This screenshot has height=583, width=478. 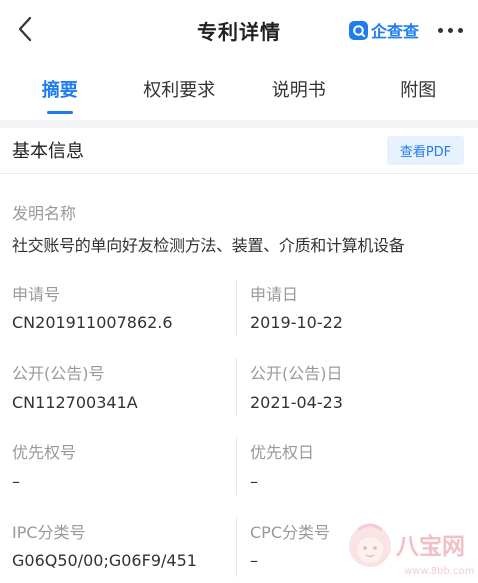 I want to click on section-divider, so click(x=239, y=124).